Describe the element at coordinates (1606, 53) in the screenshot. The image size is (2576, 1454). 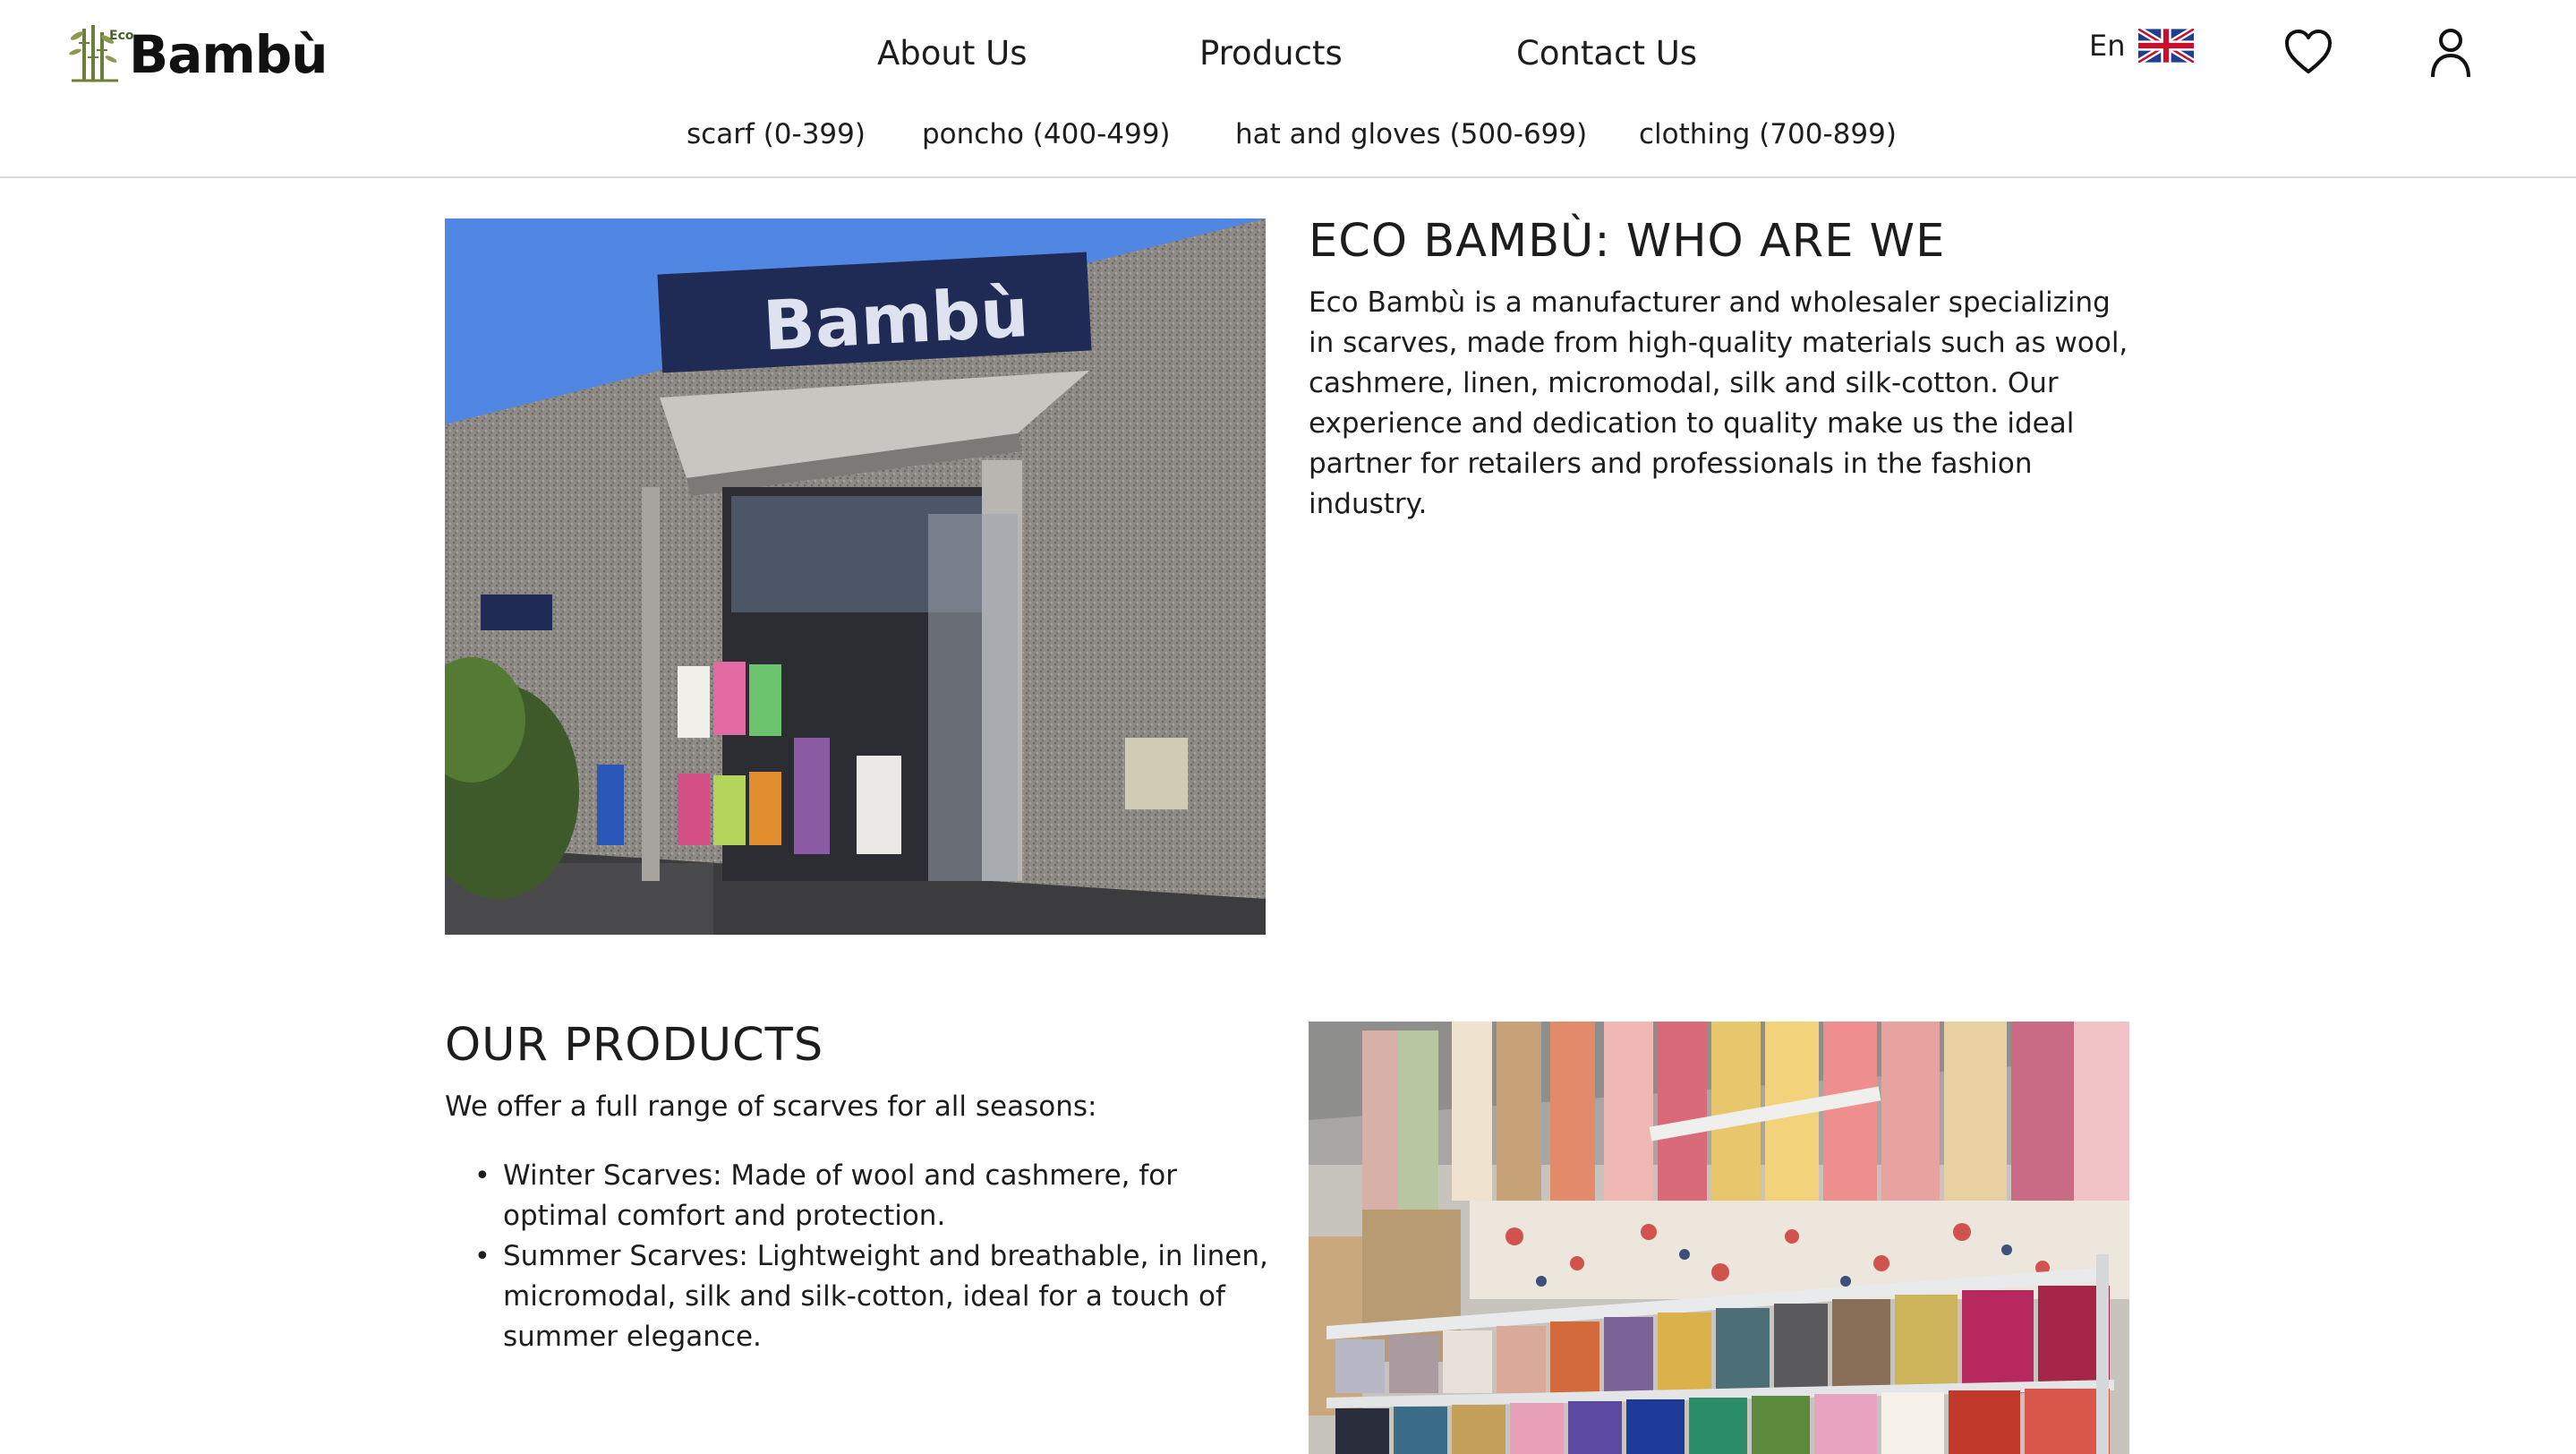
I see `nav-contact-us: Contact Us` at that location.